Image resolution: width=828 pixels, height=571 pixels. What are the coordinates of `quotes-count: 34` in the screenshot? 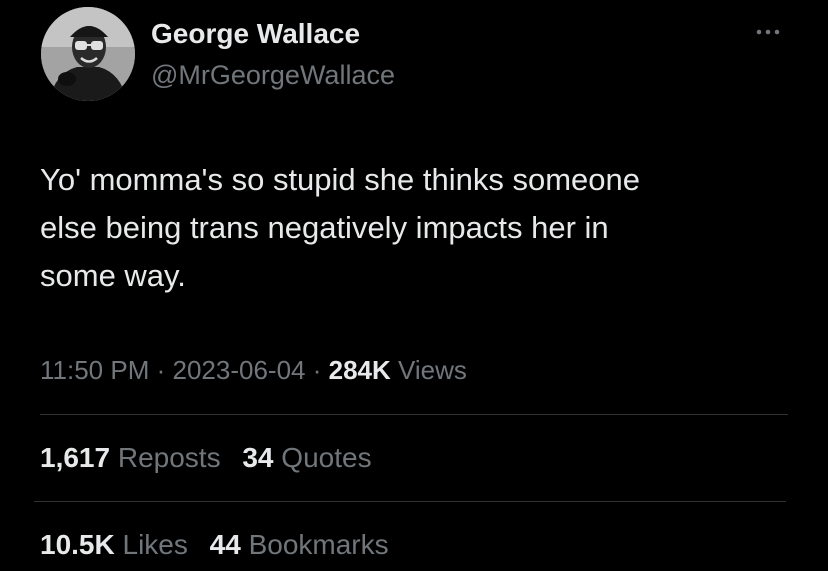 It's located at (258, 457).